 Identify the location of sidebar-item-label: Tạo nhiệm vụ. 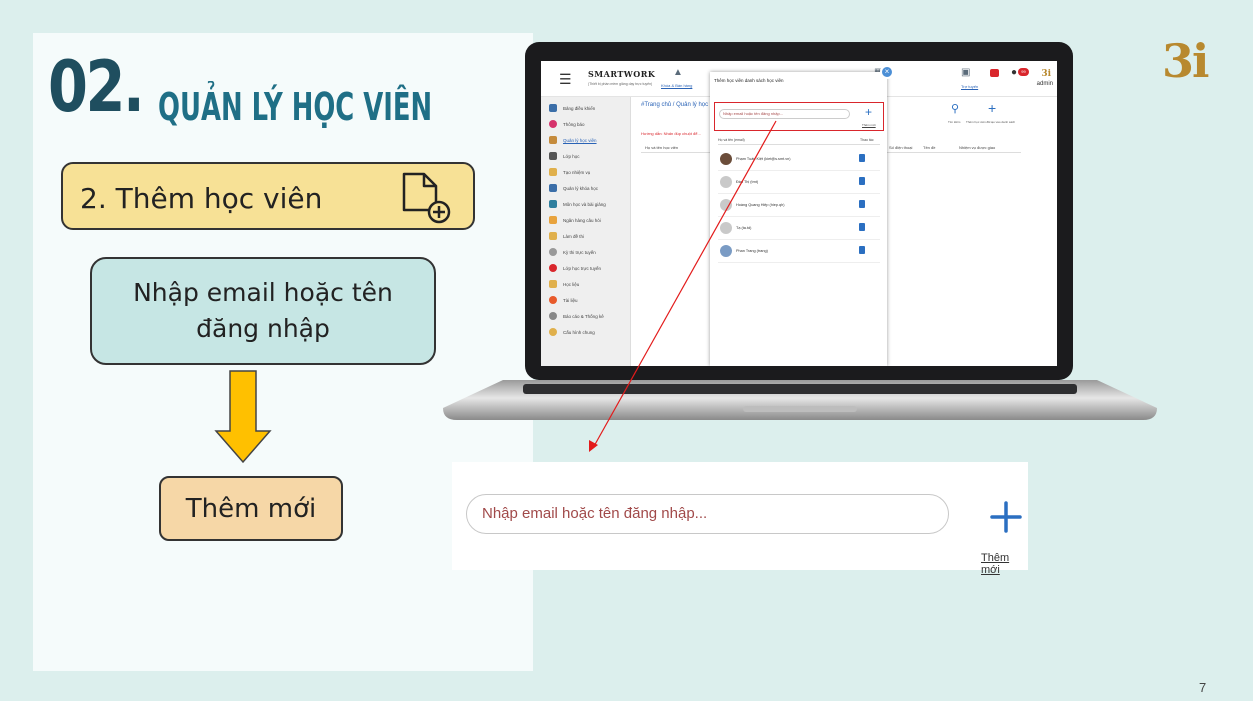
(577, 172).